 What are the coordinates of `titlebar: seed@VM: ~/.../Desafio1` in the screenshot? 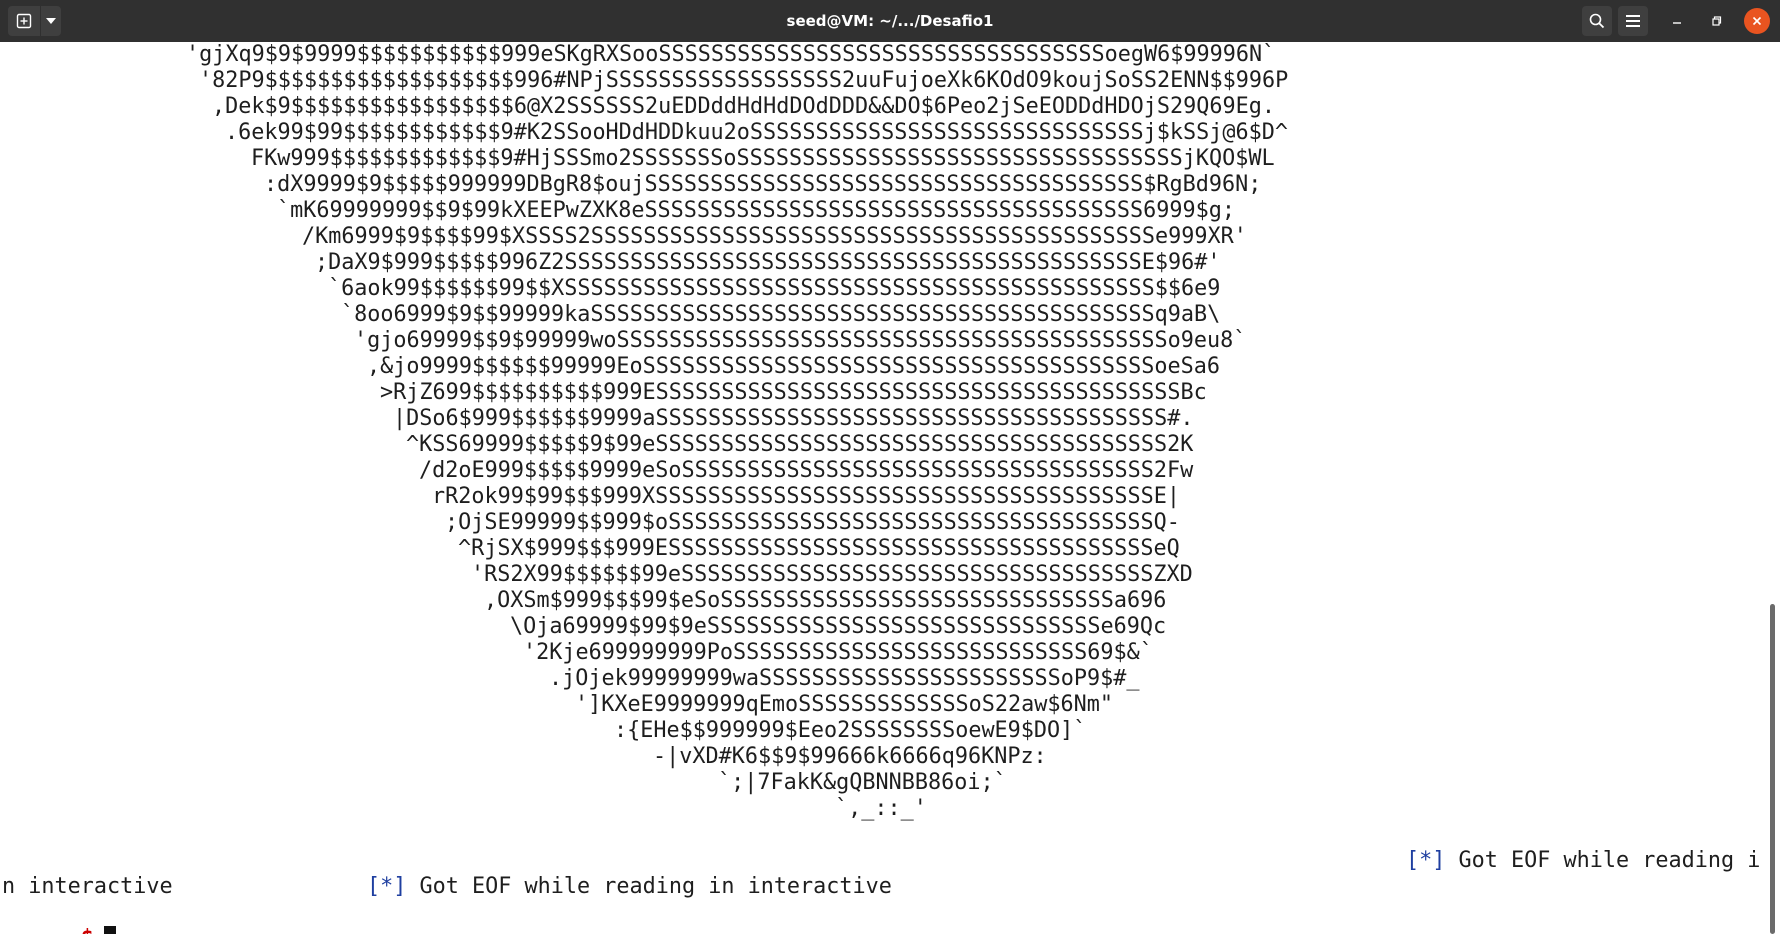 It's located at (890, 21).